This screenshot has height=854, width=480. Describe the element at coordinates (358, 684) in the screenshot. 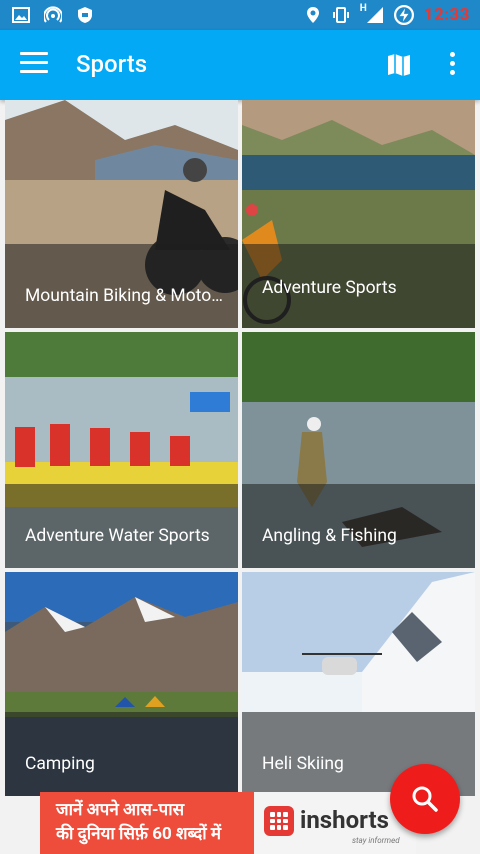

I see `category-tile-heli-skiing: Heli Skiing` at that location.